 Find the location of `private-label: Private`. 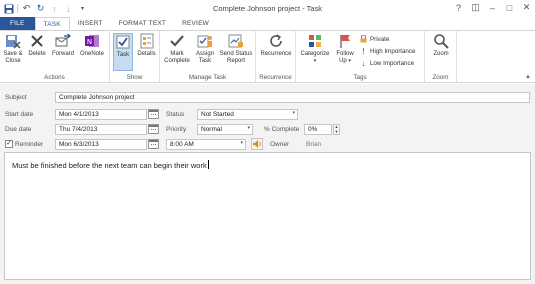

private-label: Private is located at coordinates (380, 39).